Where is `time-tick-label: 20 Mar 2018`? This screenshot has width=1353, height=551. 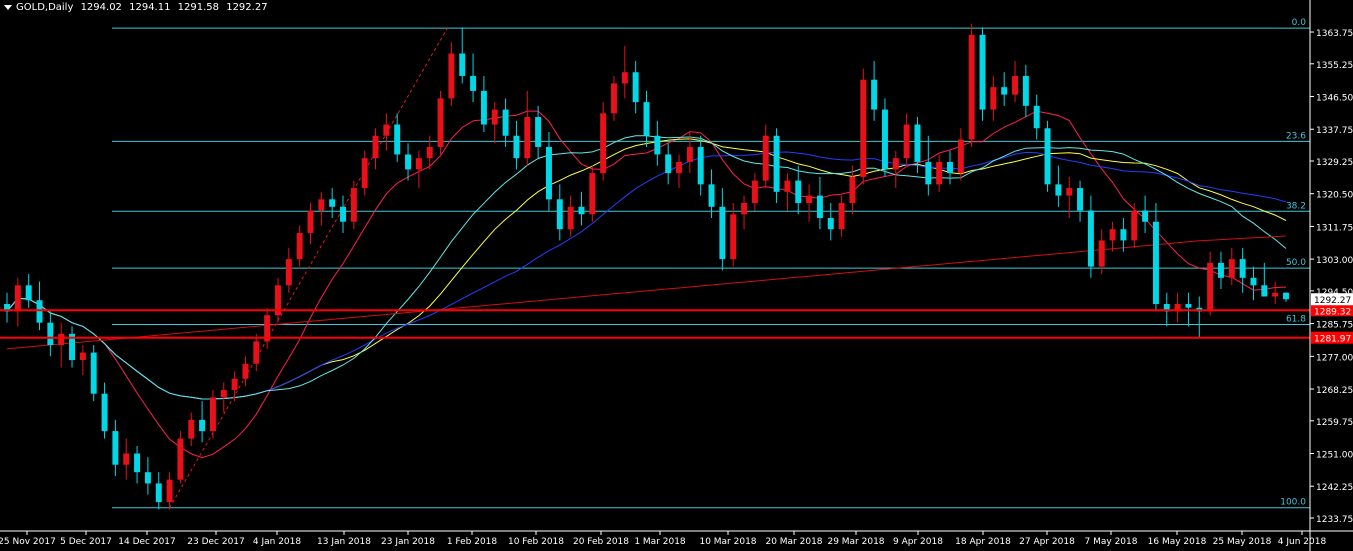 time-tick-label: 20 Mar 2018 is located at coordinates (793, 542).